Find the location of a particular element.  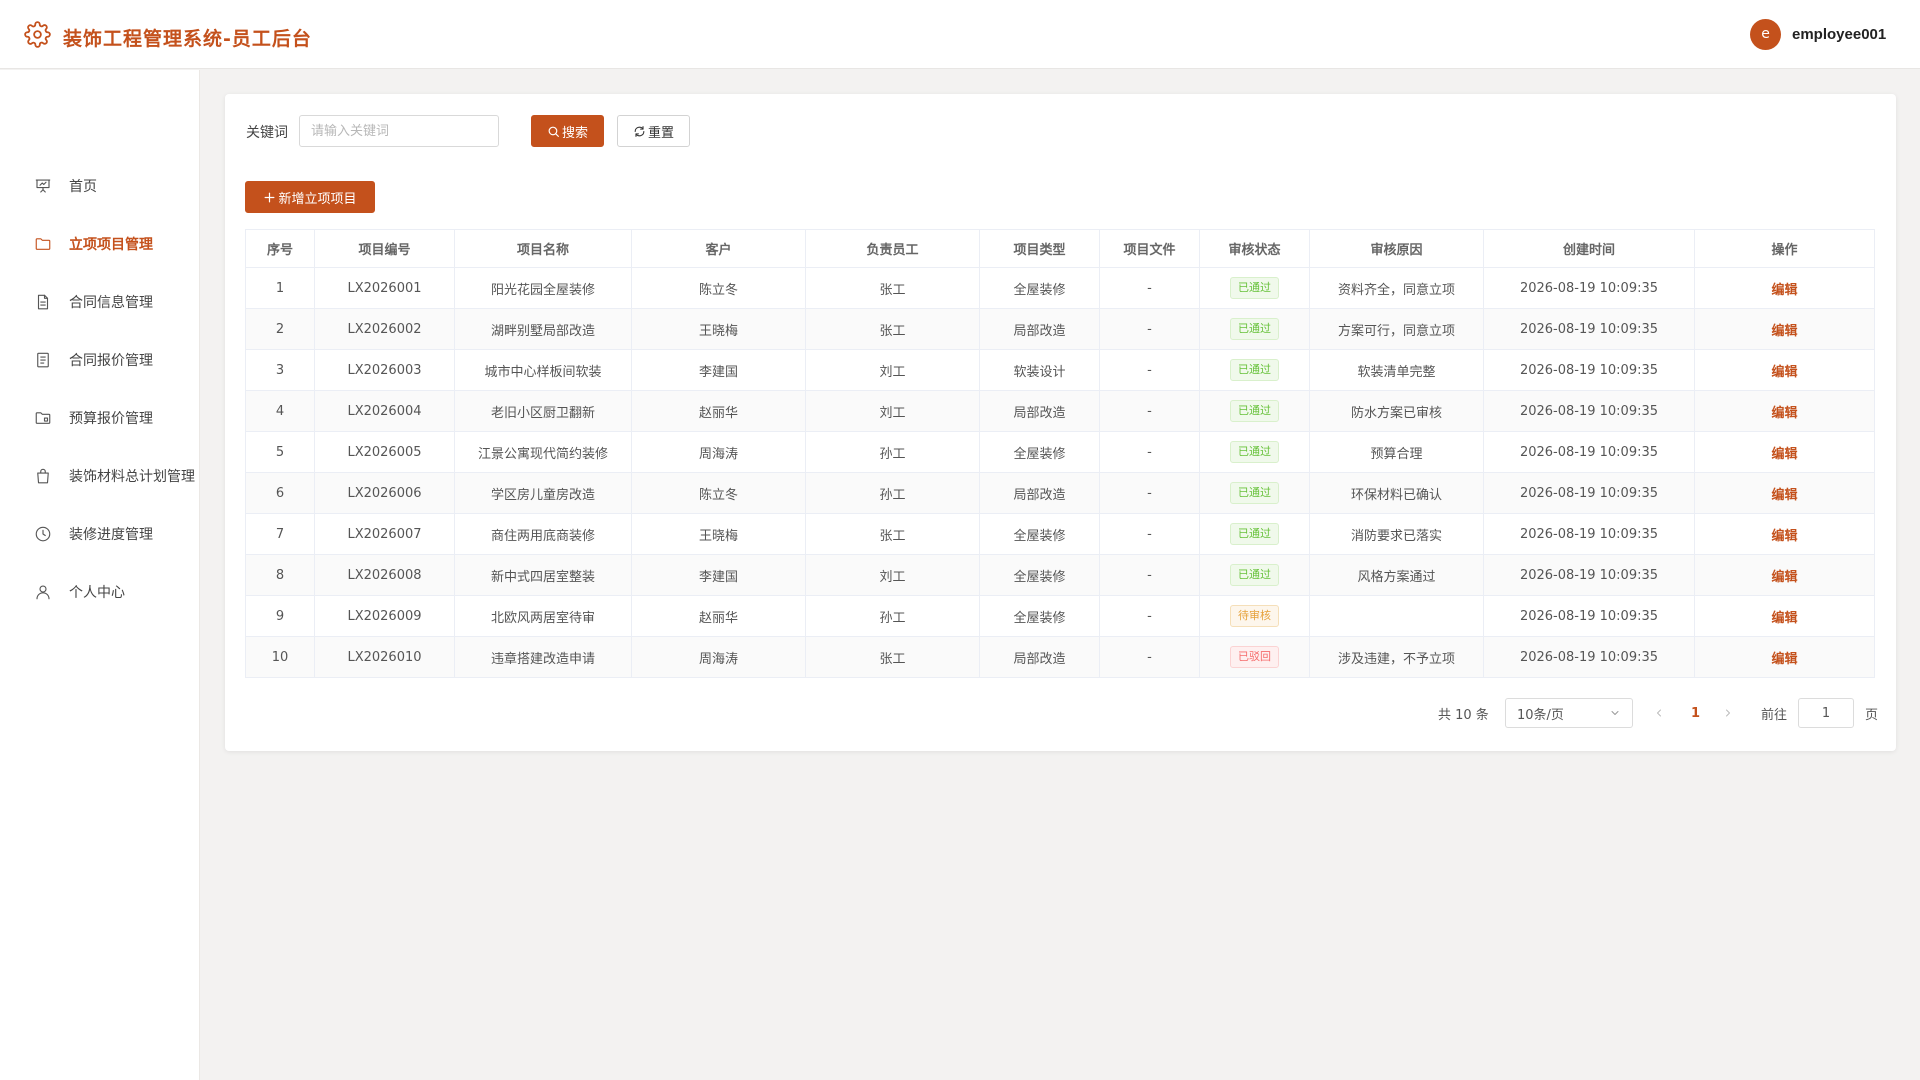

keyword-label: 关键词 is located at coordinates (267, 133).